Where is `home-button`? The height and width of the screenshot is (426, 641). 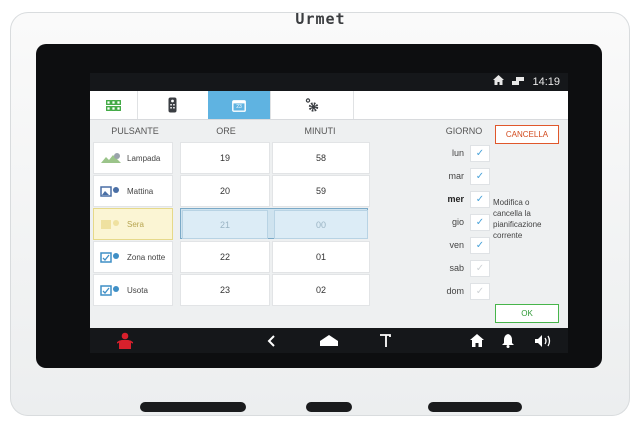 home-button is located at coordinates (329, 340).